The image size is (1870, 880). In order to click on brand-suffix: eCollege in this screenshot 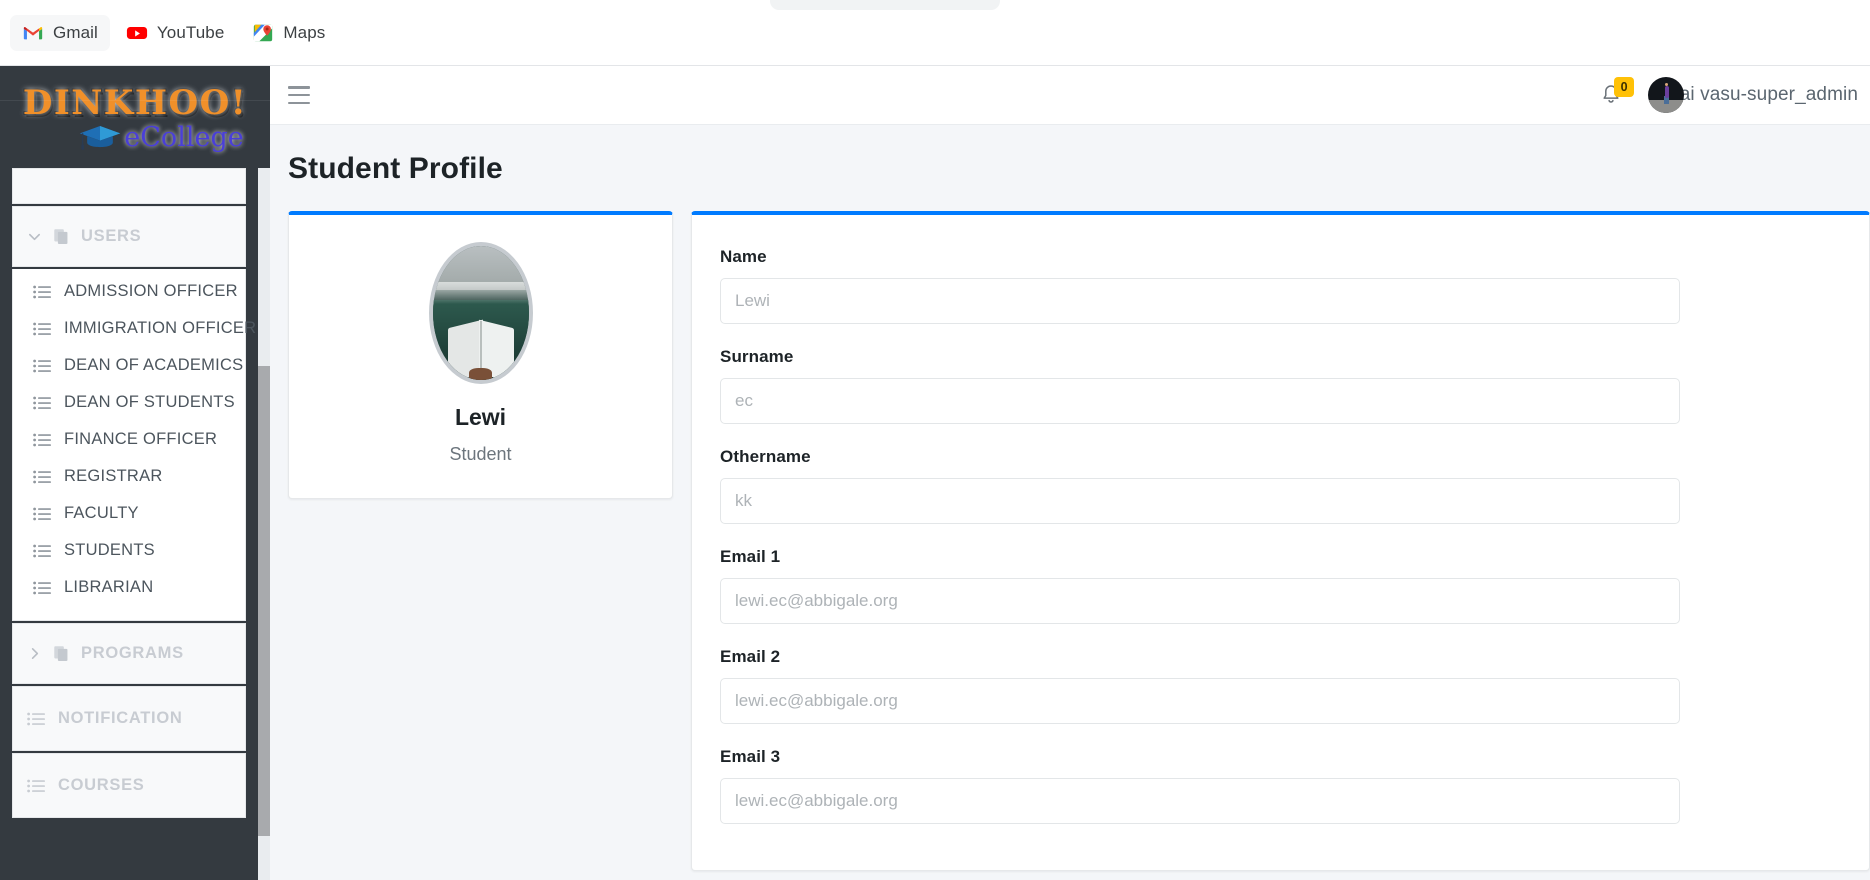, I will do `click(184, 137)`.